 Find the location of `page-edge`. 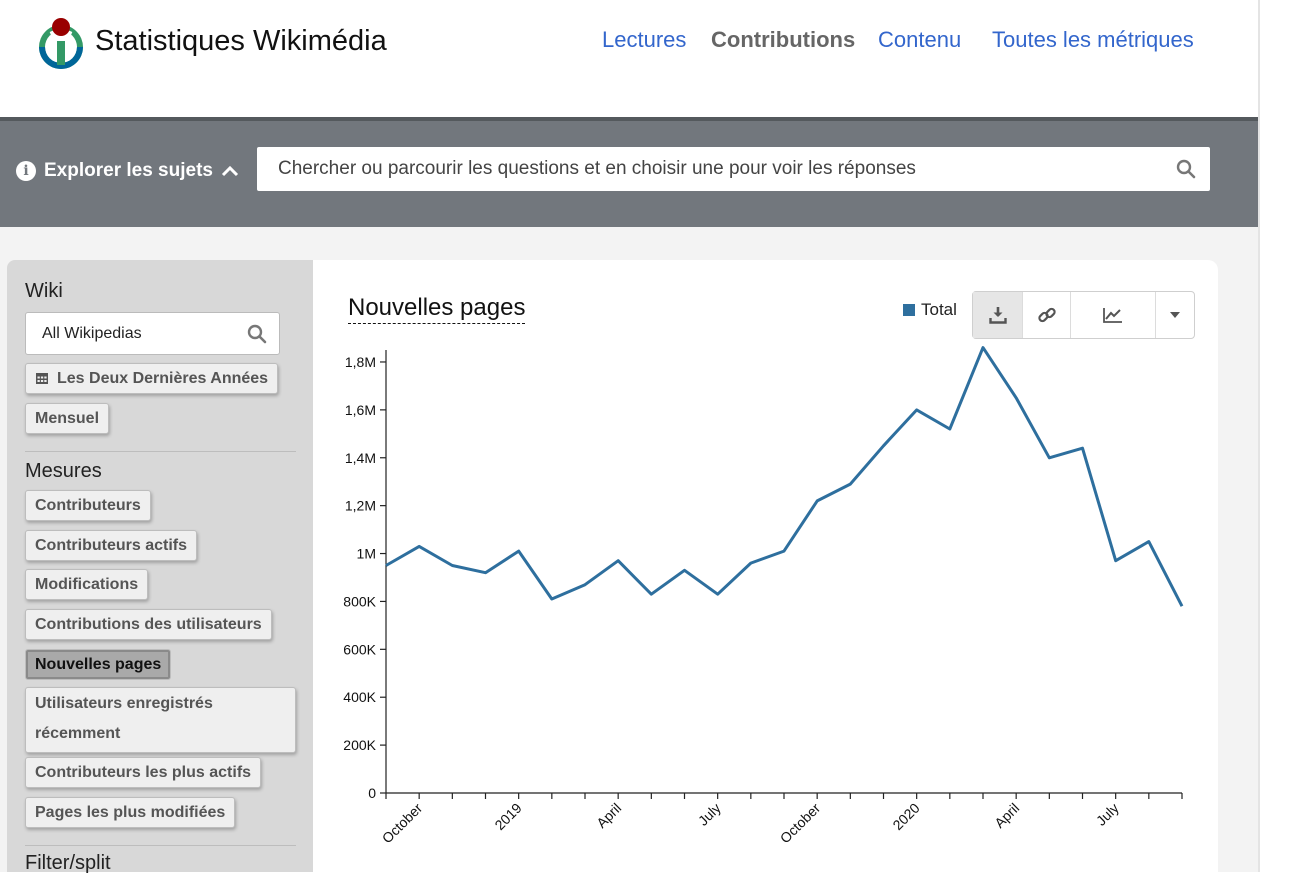

page-edge is located at coordinates (1259, 436).